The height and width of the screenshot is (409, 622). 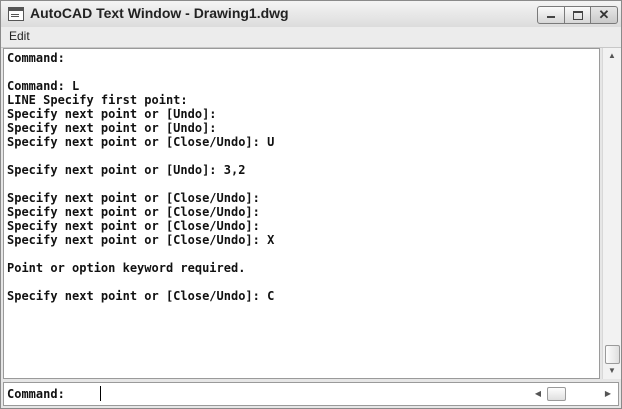 I want to click on history-line: Point or option keyword required., so click(x=126, y=268).